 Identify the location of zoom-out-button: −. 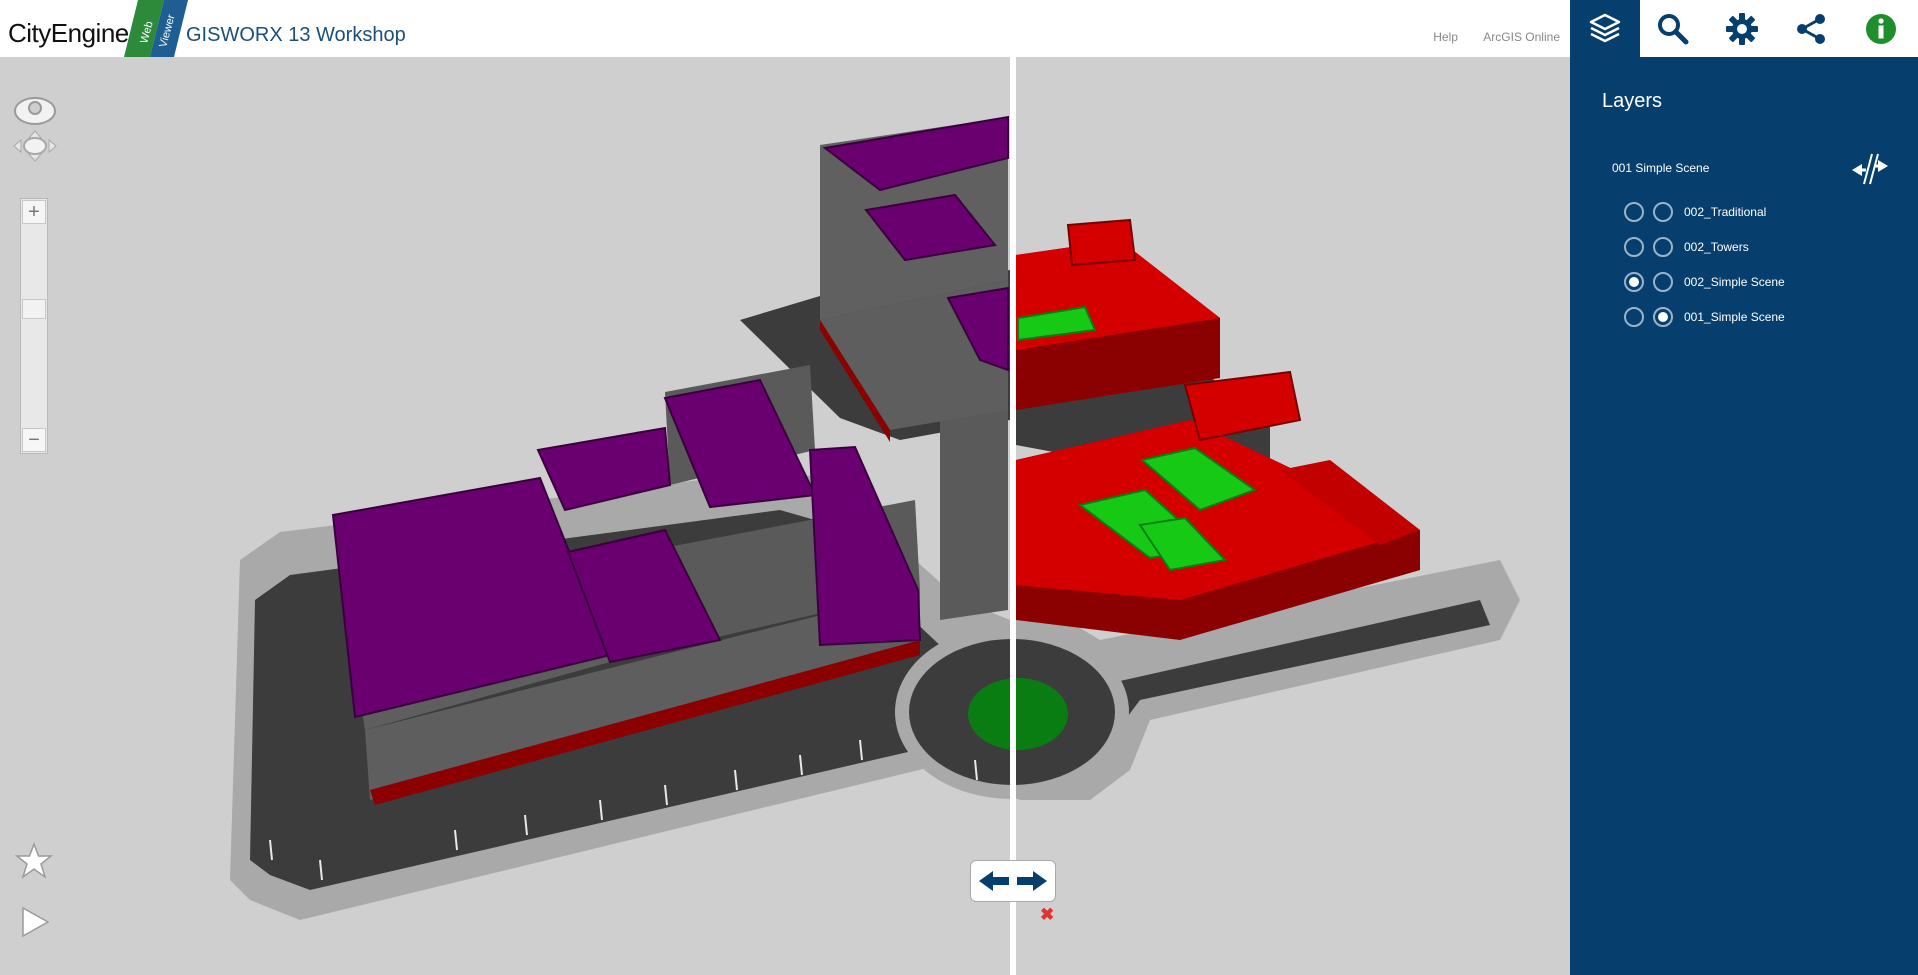
(34, 440).